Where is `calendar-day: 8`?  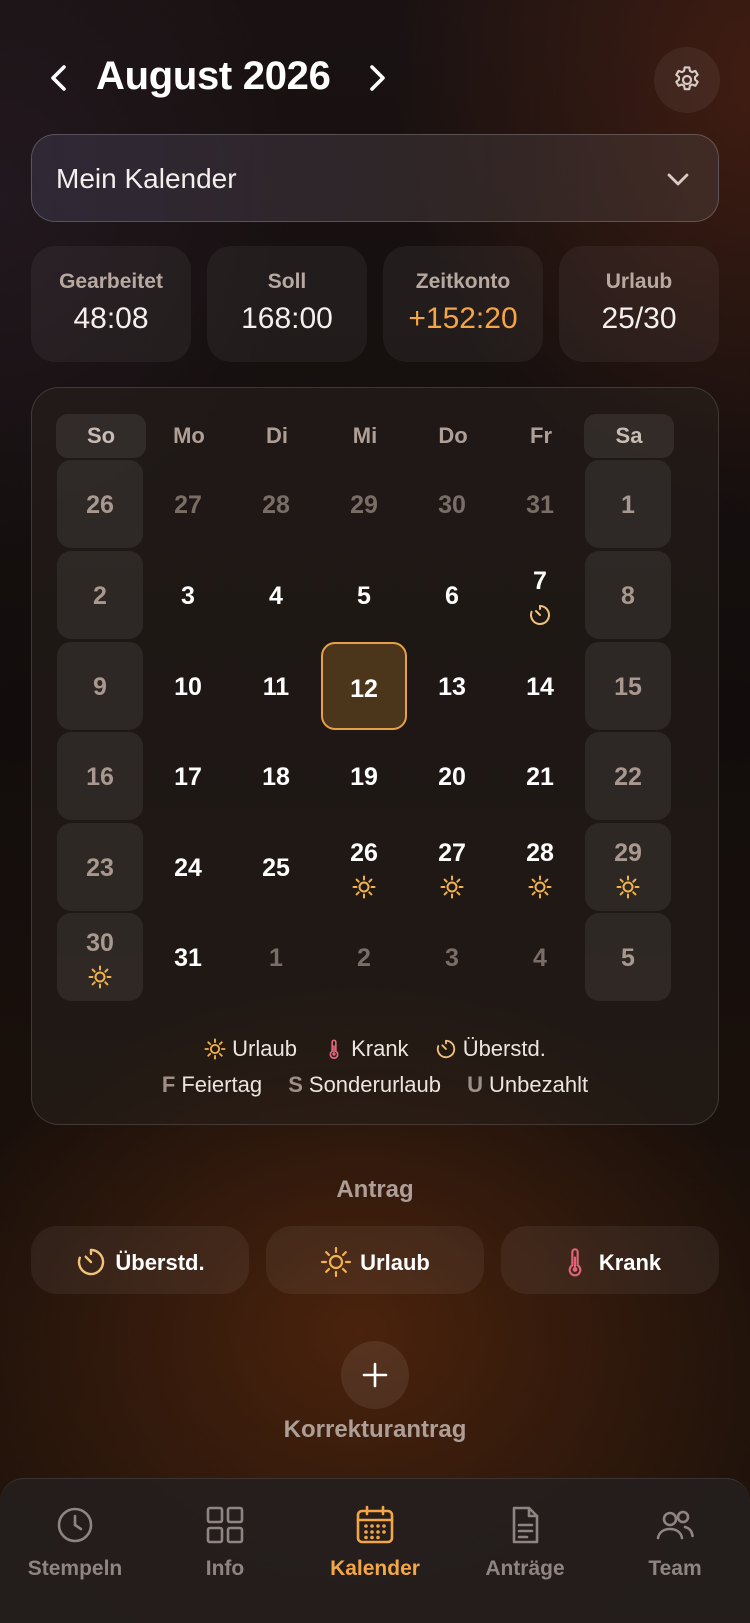
calendar-day: 8 is located at coordinates (628, 595).